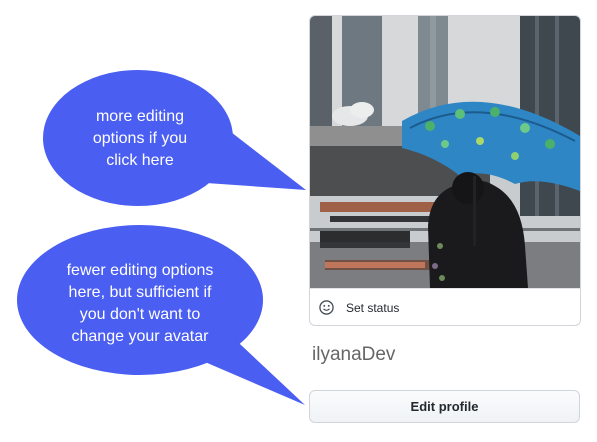  What do you see at coordinates (354, 354) in the screenshot?
I see `username: ilyanaDev` at bounding box center [354, 354].